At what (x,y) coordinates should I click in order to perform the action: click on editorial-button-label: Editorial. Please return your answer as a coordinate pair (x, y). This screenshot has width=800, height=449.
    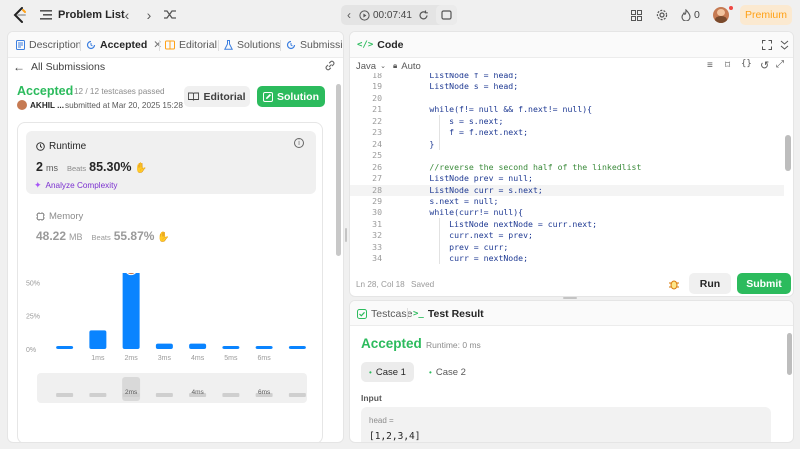
    Looking at the image, I should click on (224, 96).